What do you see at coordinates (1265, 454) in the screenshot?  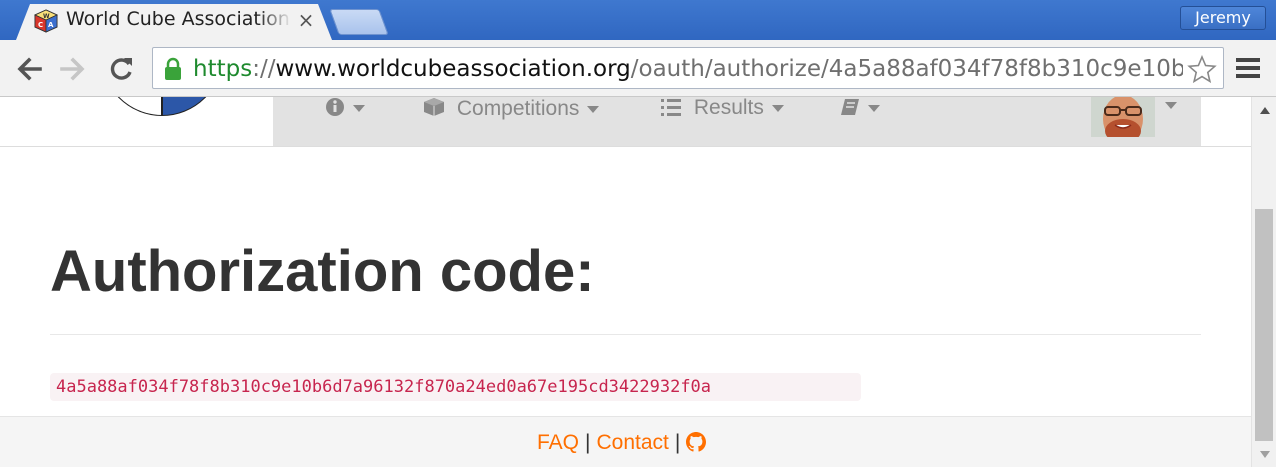 I see `scroll-down-arrow-icon` at bounding box center [1265, 454].